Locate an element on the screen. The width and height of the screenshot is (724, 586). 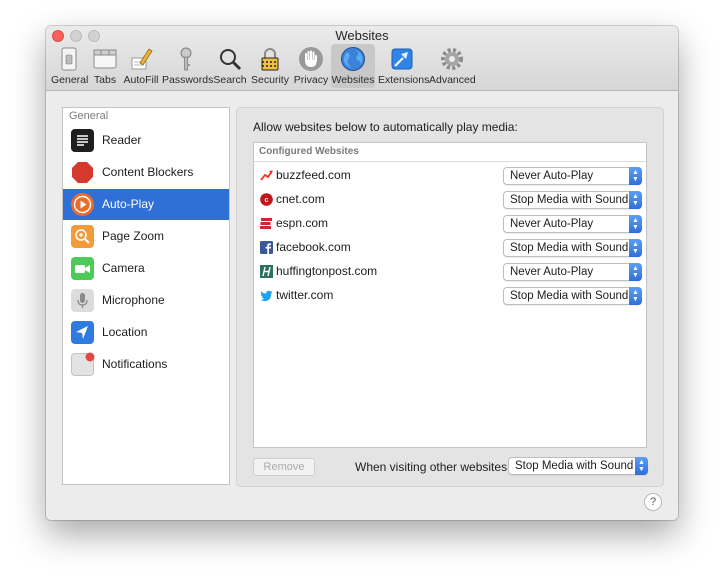
table-row: huffingtonpost.com Never Auto-Play ▲ ▼ is located at coordinates (450, 271).